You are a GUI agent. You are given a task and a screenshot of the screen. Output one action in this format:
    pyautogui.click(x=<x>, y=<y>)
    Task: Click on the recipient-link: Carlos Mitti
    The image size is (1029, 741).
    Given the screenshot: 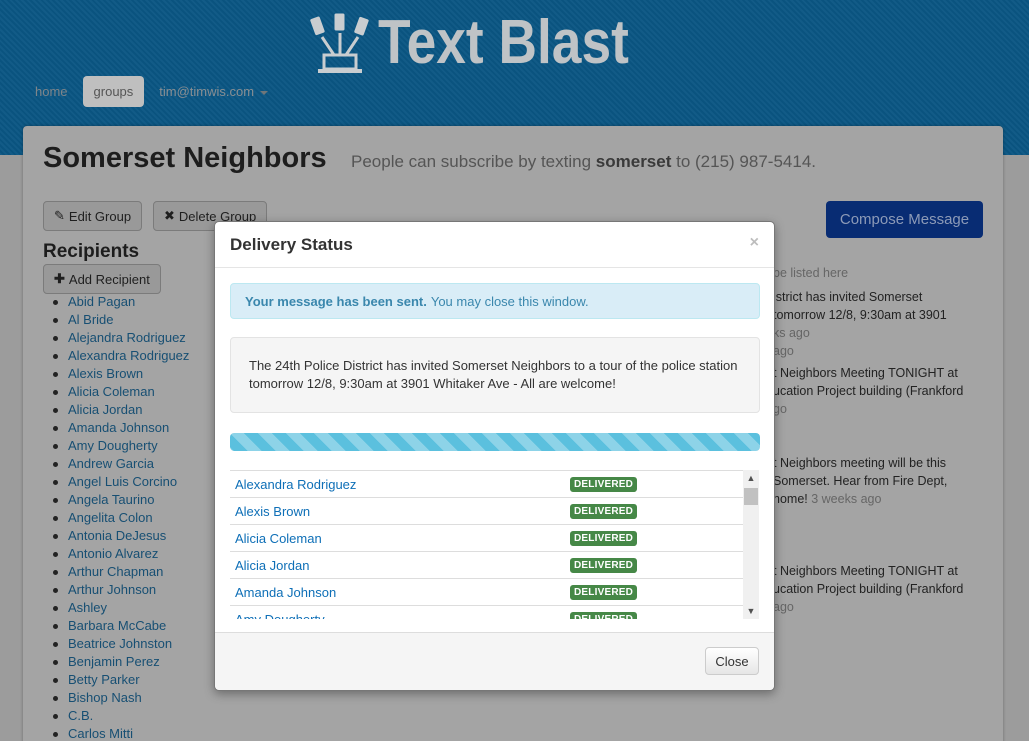 What is the action you would take?
    pyautogui.click(x=121, y=733)
    